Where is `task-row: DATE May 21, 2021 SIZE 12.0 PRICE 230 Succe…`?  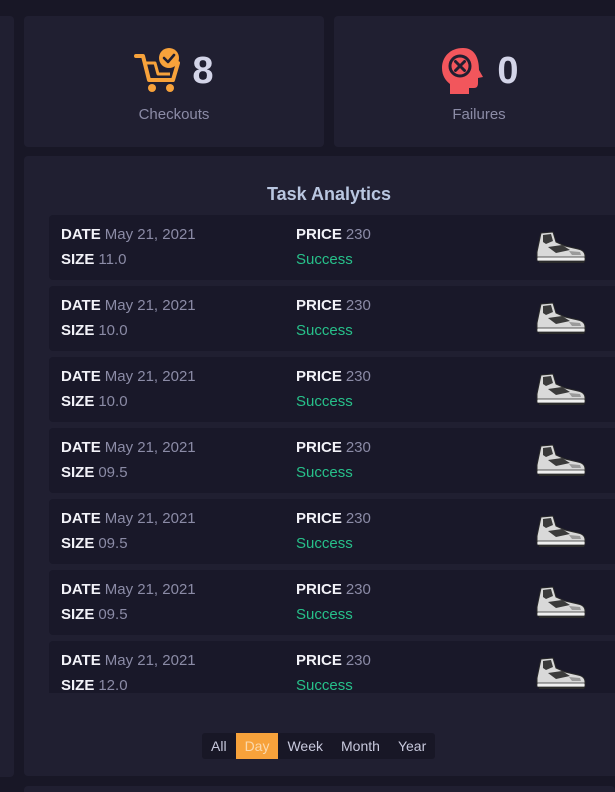 task-row: DATE May 21, 2021 SIZE 12.0 PRICE 230 Succe… is located at coordinates (332, 667).